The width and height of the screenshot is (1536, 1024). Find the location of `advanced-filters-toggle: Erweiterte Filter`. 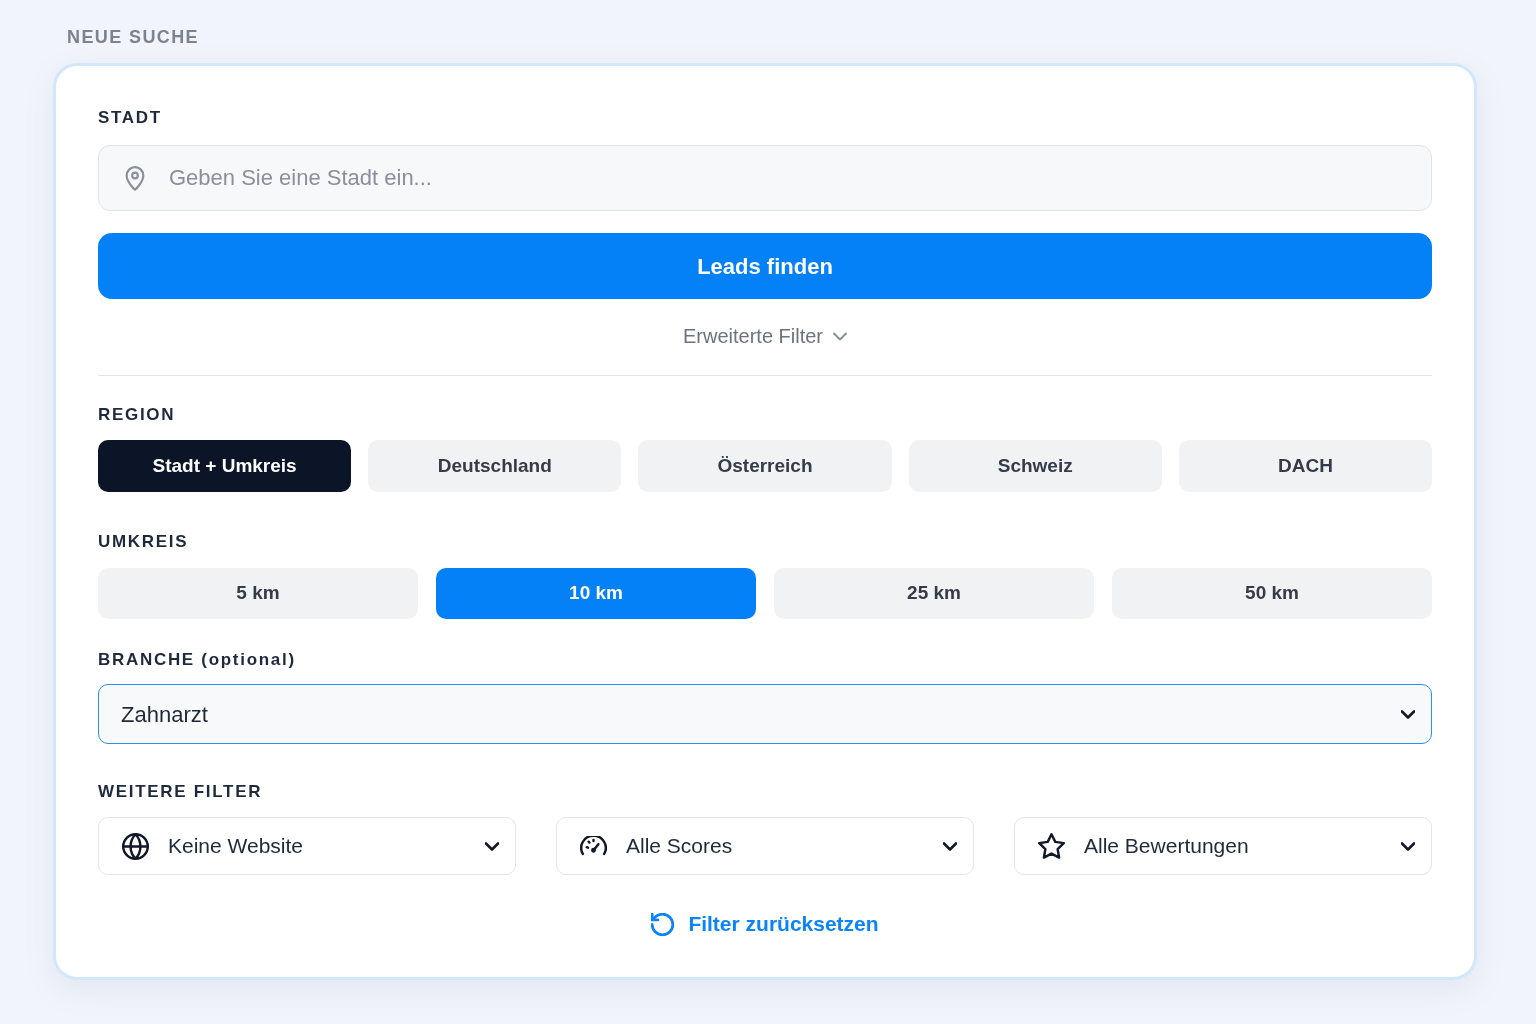

advanced-filters-toggle: Erweiterte Filter is located at coordinates (765, 336).